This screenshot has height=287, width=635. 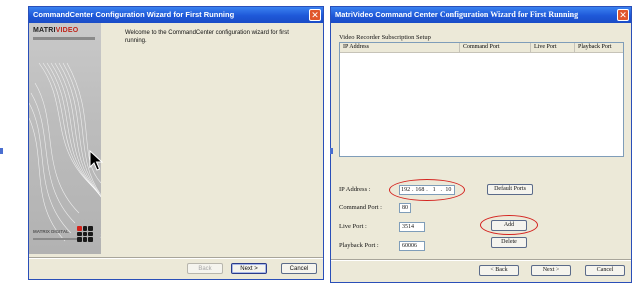 I want to click on column-live-port: Live Port, so click(x=553, y=47).